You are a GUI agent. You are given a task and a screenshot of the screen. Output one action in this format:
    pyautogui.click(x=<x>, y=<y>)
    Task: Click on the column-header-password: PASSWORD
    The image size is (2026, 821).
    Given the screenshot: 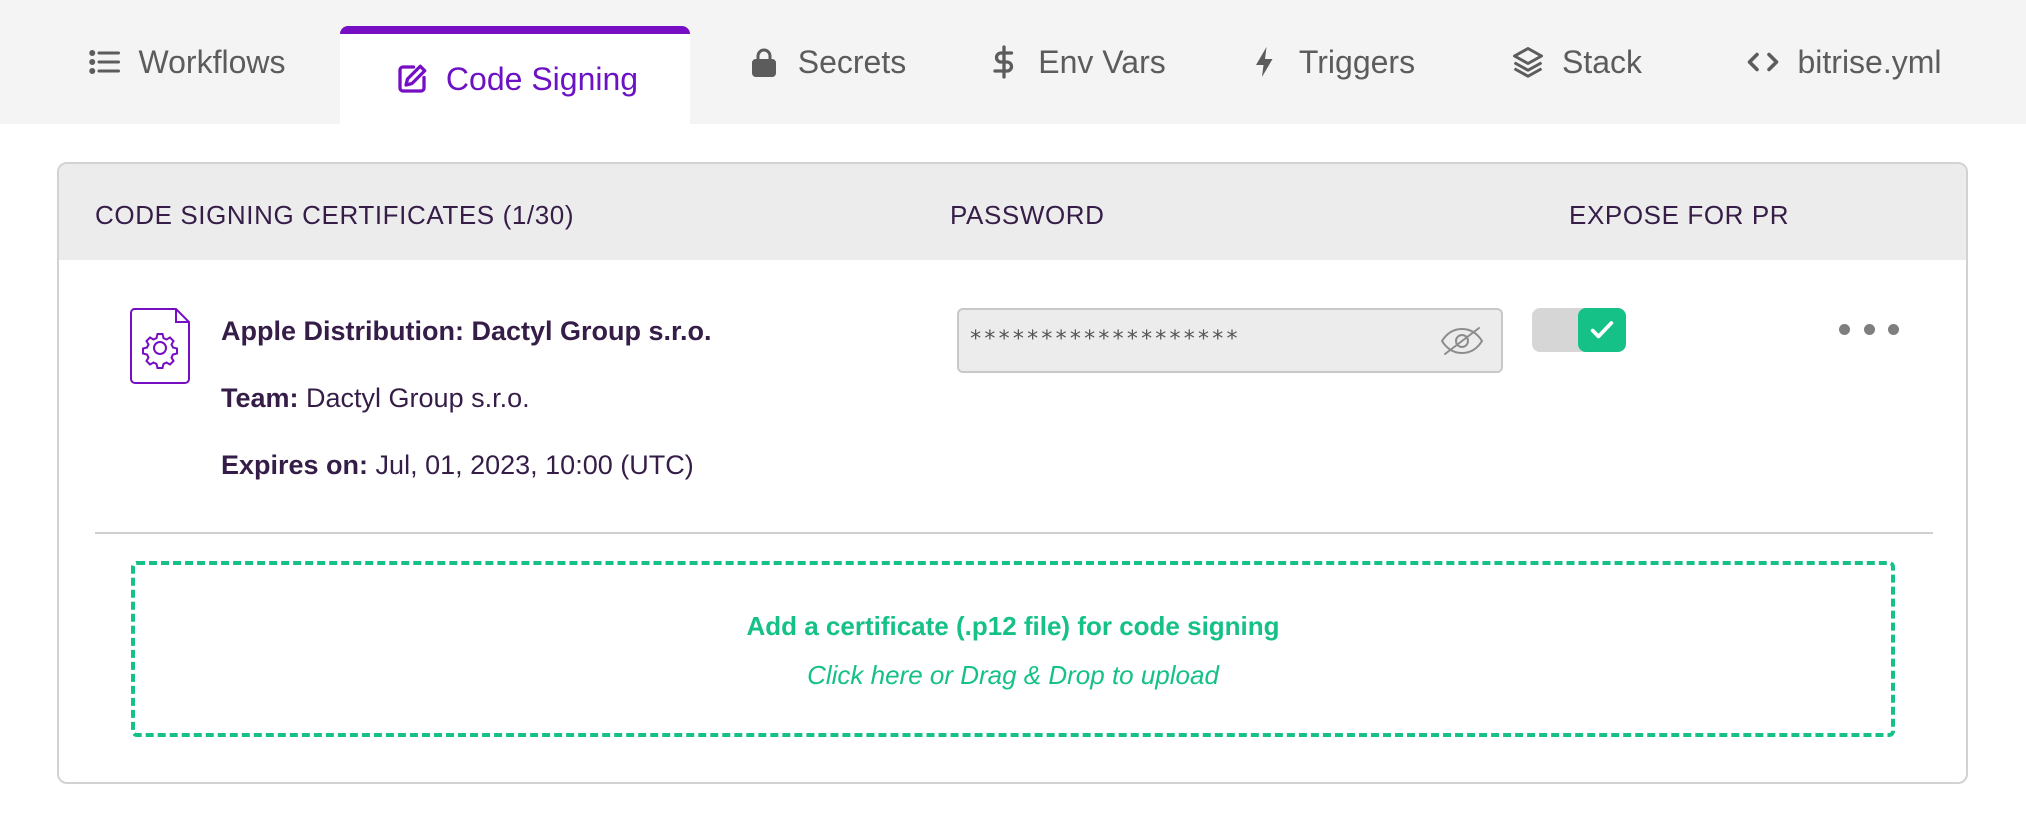 What is the action you would take?
    pyautogui.click(x=1027, y=215)
    